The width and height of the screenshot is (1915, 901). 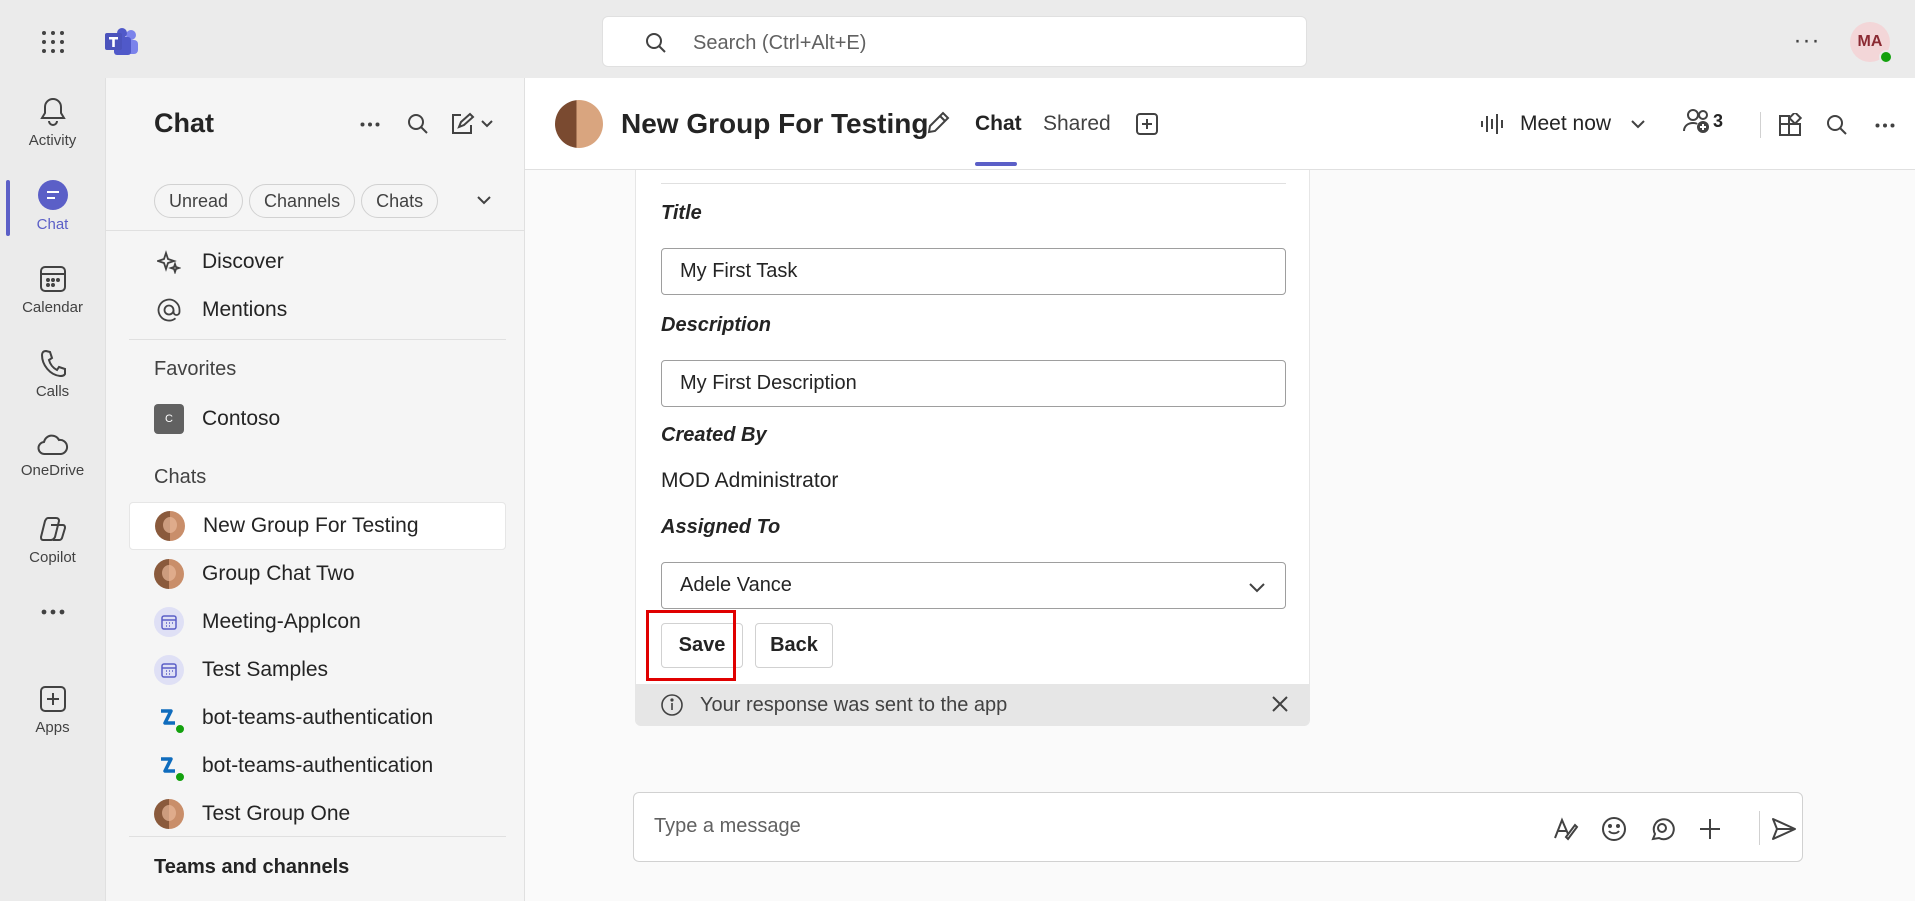 I want to click on emoji-icon, so click(x=1614, y=829).